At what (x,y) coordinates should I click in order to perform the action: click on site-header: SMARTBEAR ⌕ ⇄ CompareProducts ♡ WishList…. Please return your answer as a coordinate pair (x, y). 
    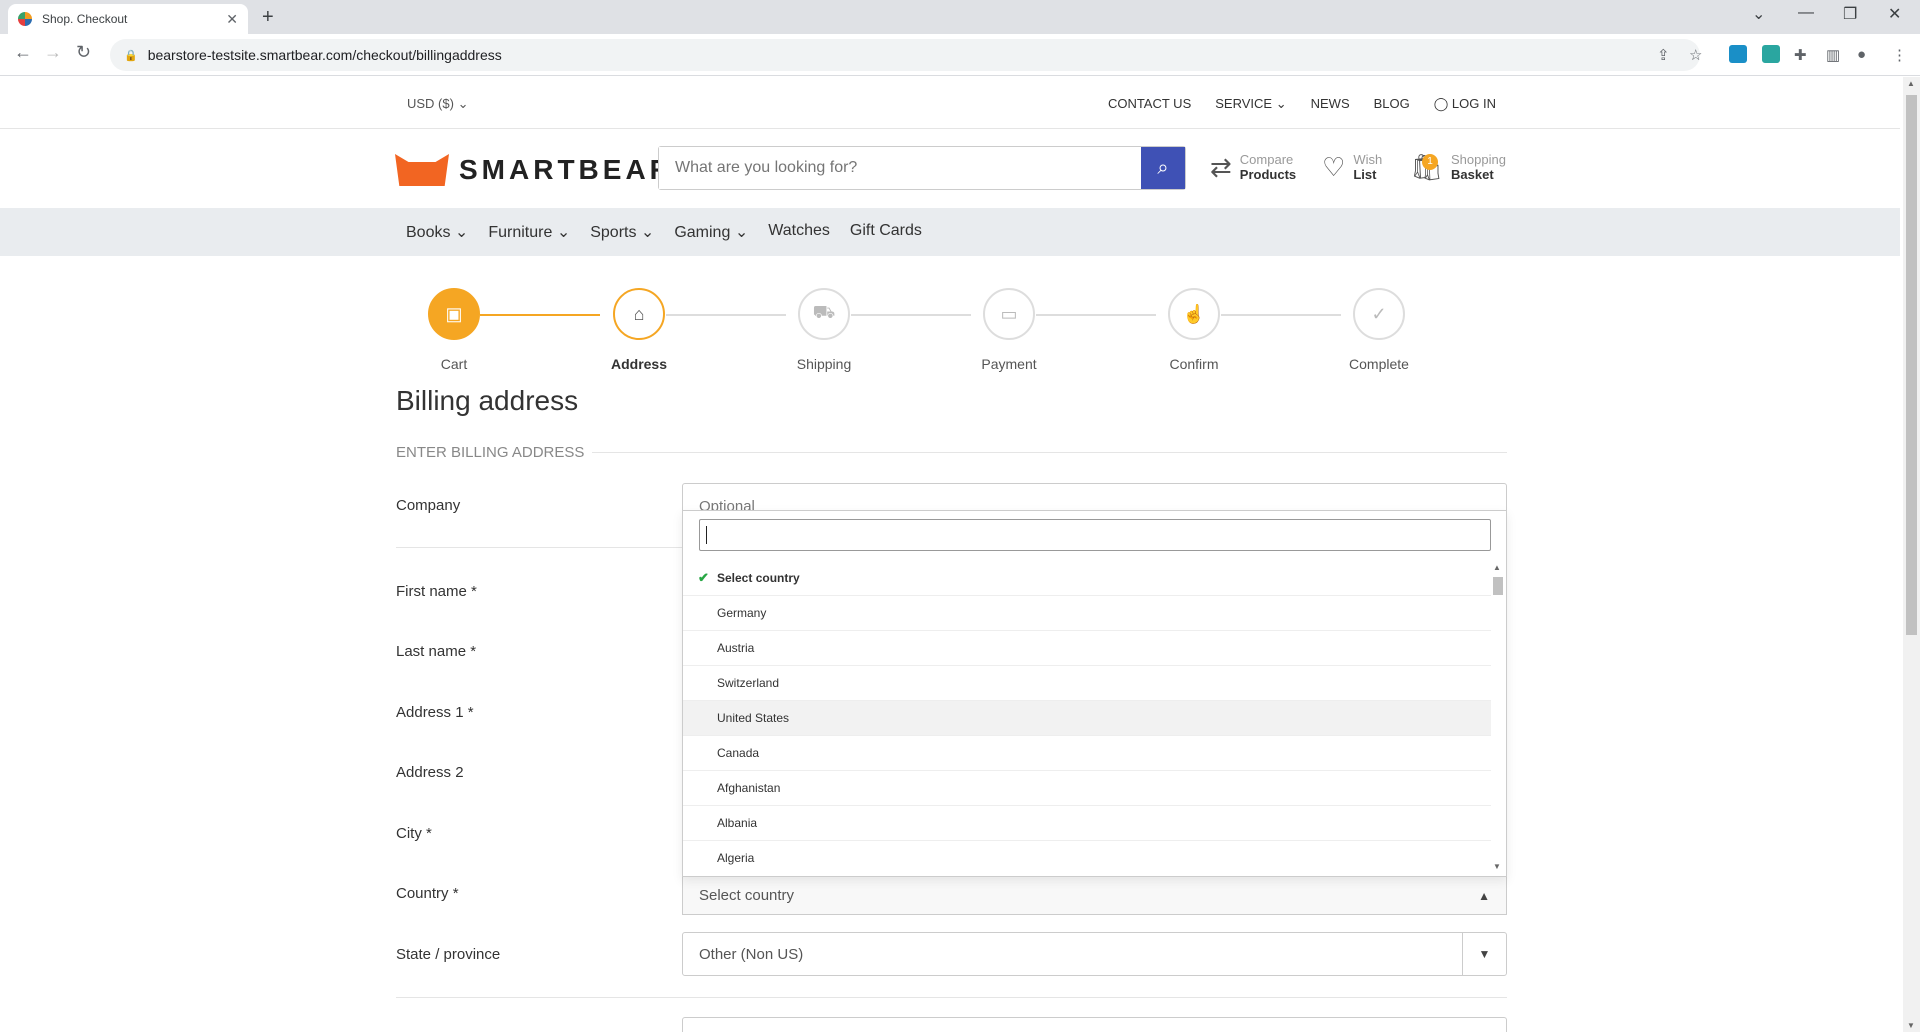
    Looking at the image, I should click on (950, 169).